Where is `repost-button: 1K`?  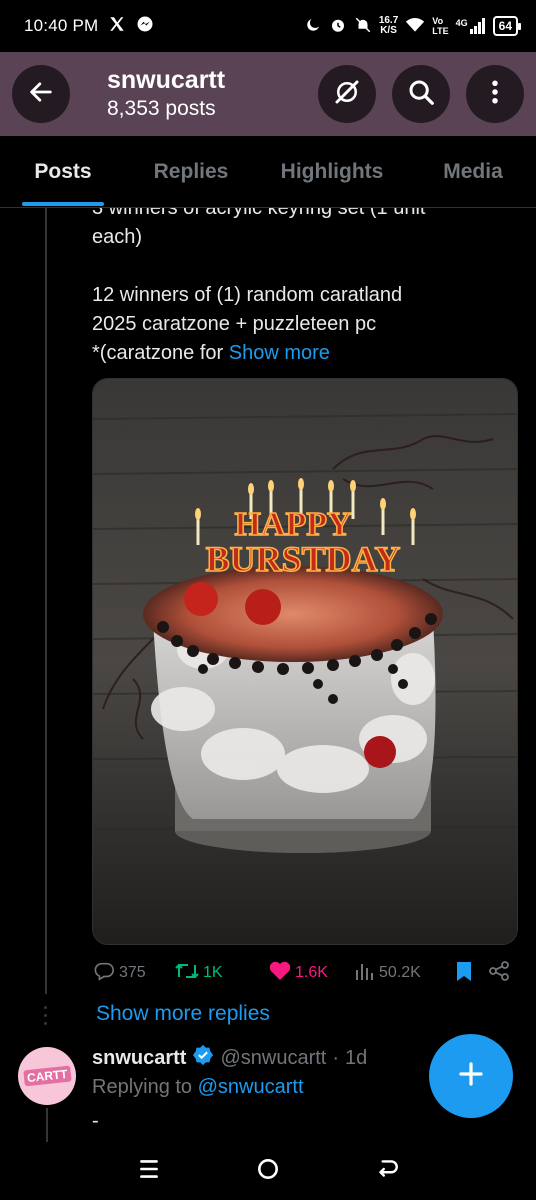
repost-button: 1K is located at coordinates (221, 973).